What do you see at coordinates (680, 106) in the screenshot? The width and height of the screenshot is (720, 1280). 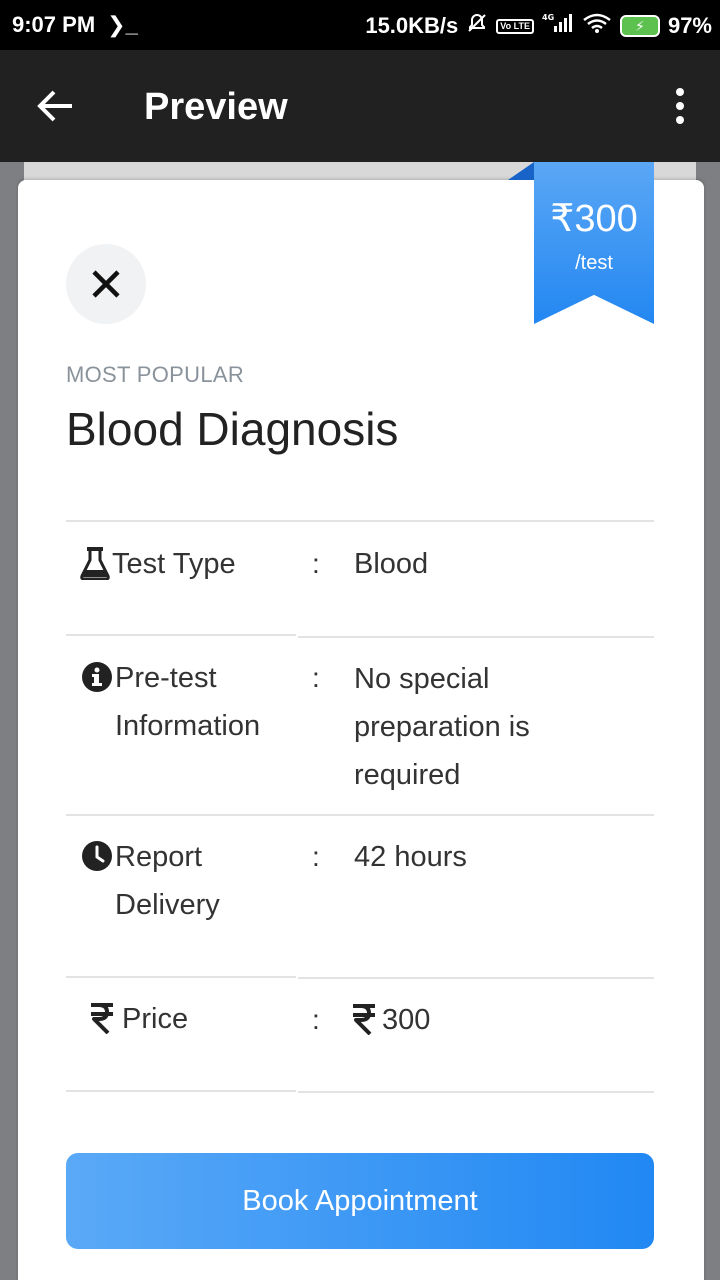 I see `overflow-menu-icon` at bounding box center [680, 106].